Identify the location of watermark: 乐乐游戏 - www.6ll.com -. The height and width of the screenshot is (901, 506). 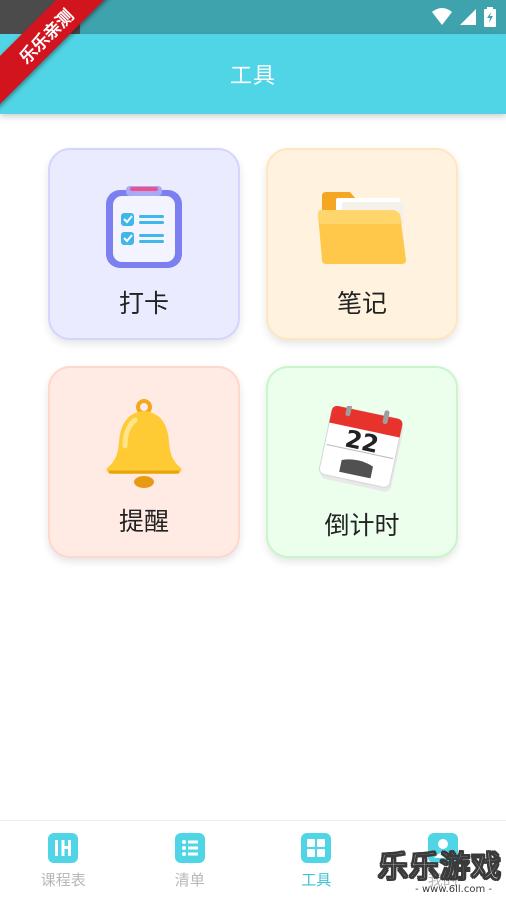
(440, 869).